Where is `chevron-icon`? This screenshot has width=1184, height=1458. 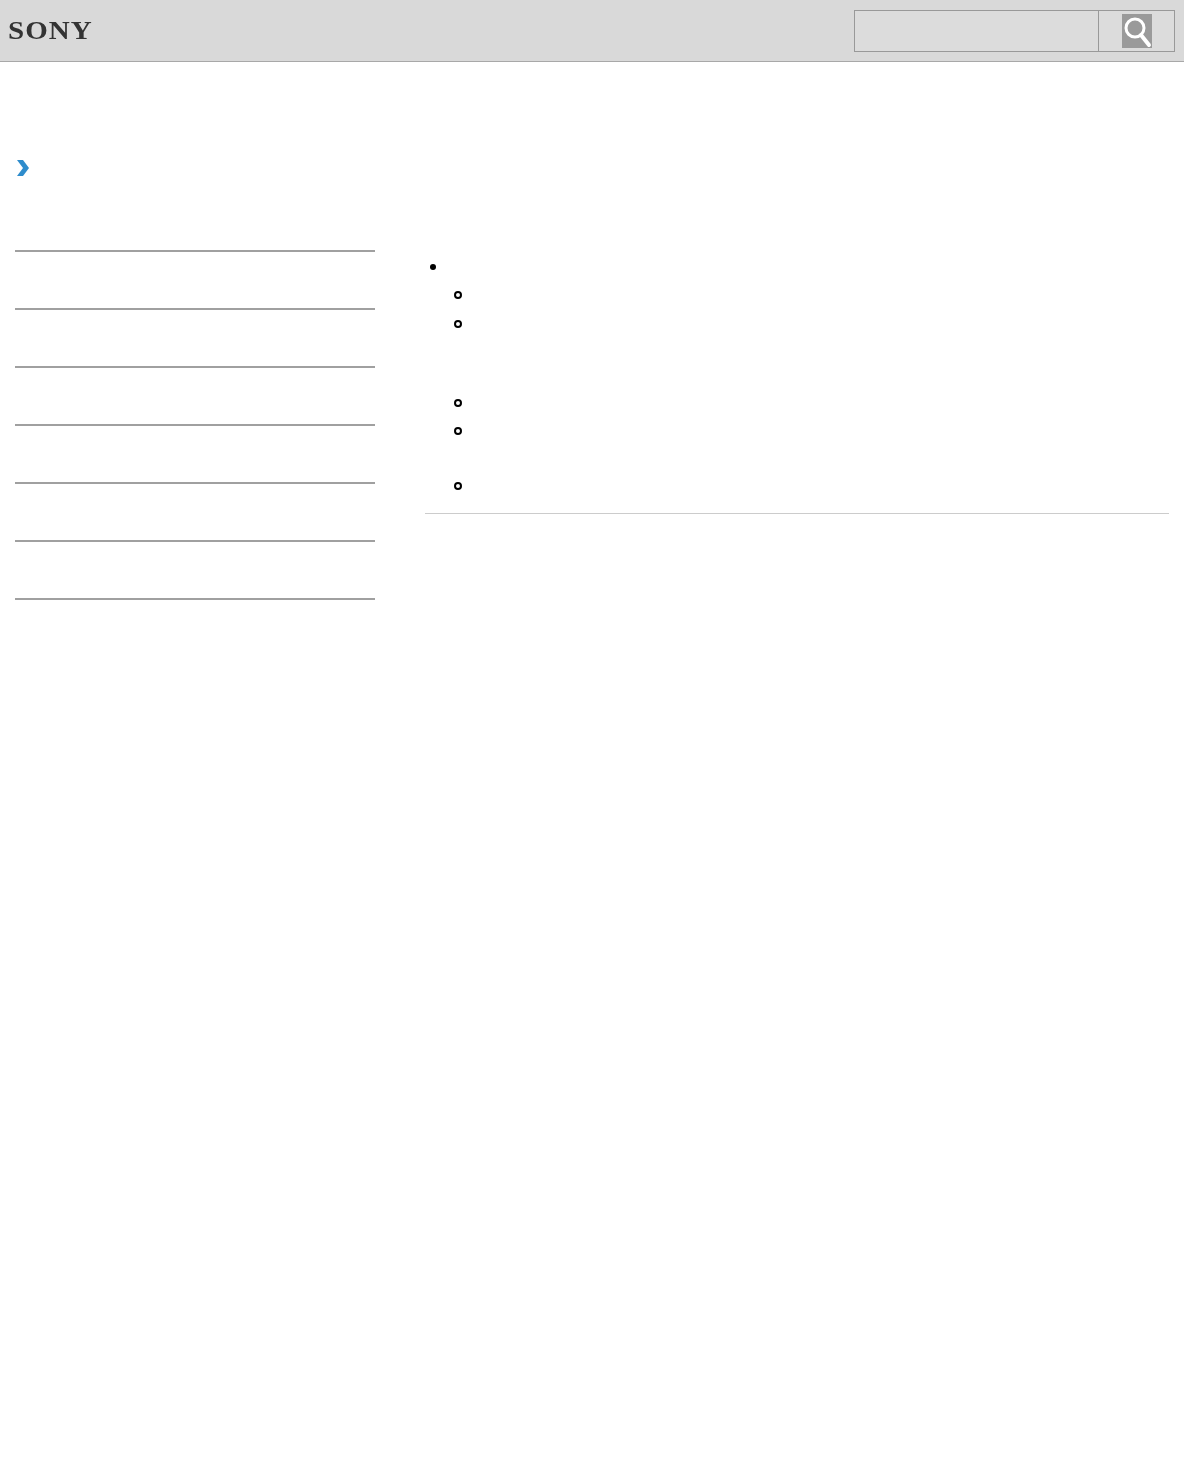
chevron-icon is located at coordinates (22, 168).